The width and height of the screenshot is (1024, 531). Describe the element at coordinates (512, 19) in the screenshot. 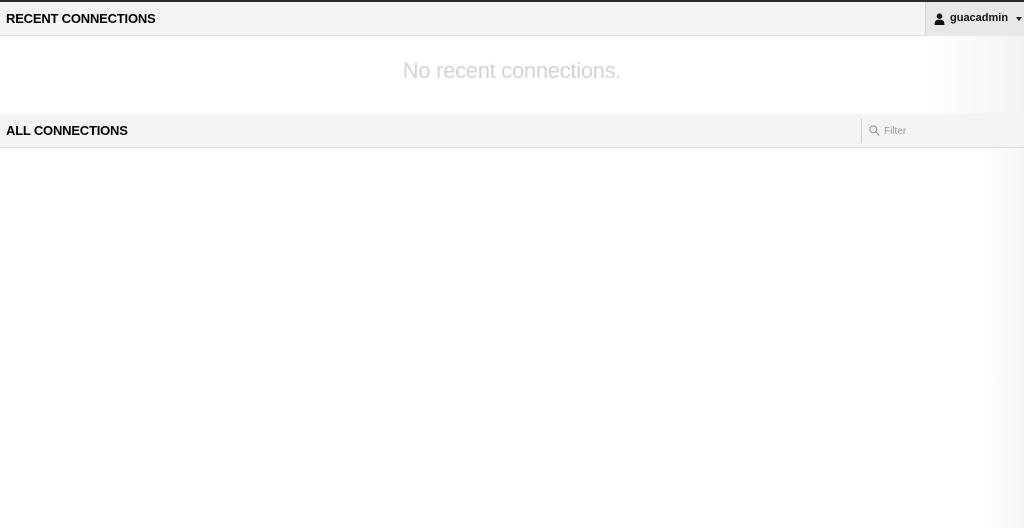

I see `recent-connections-header: RECENT CONNECTIONS guacadmin` at that location.